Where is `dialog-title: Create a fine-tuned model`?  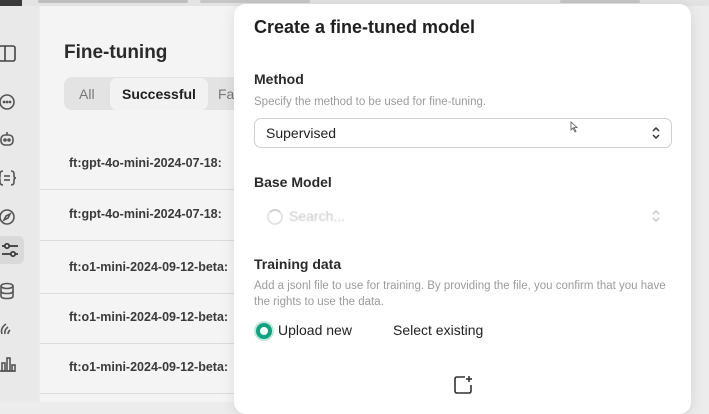 dialog-title: Create a fine-tuned model is located at coordinates (365, 27).